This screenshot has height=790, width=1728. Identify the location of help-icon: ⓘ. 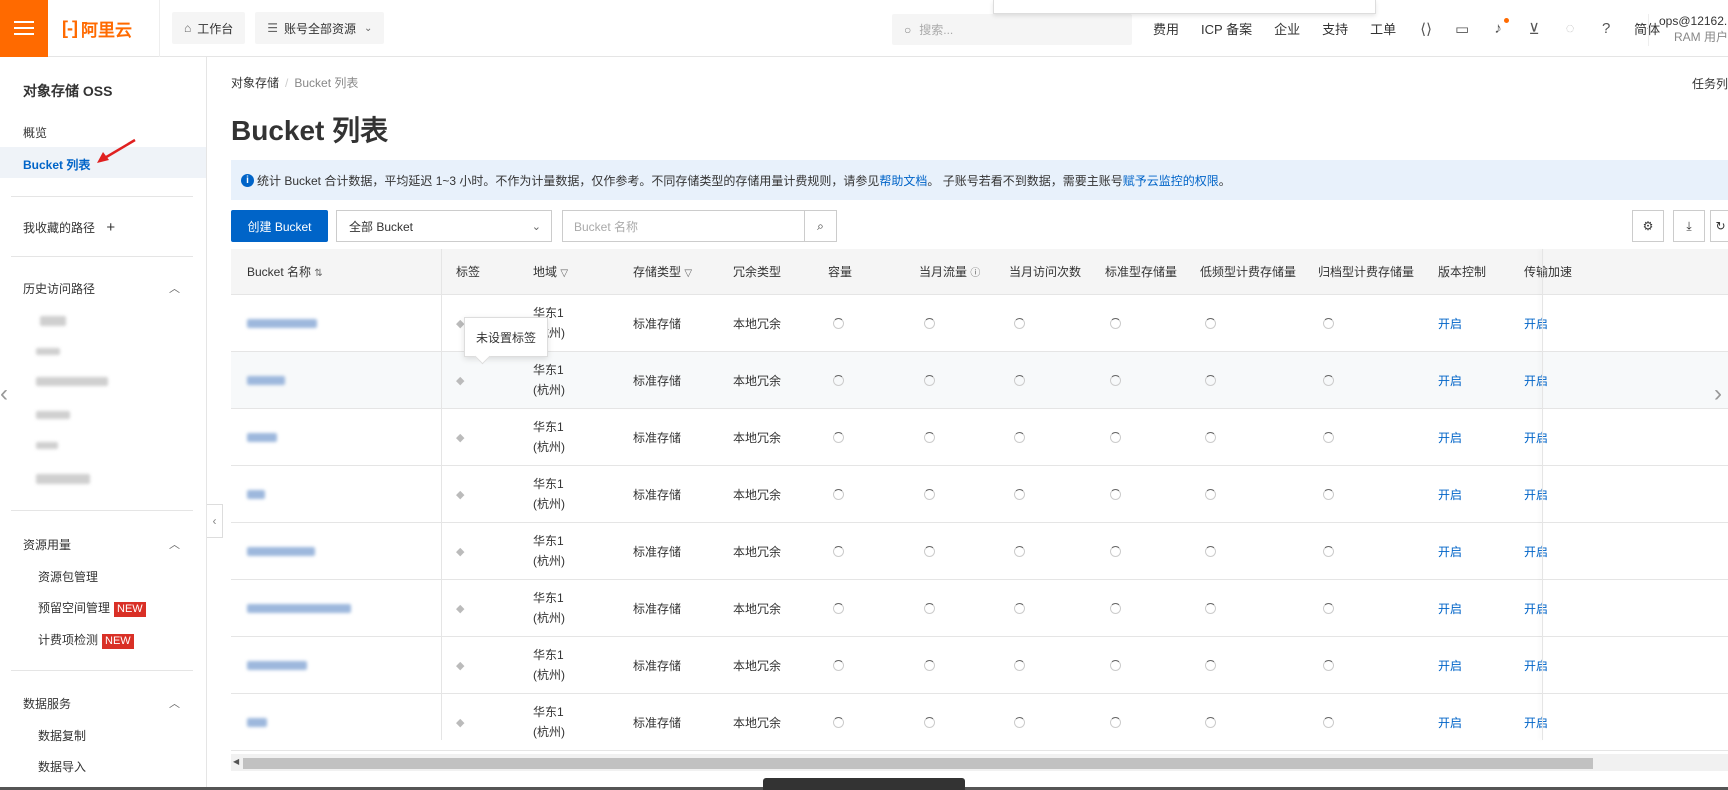
(975, 273).